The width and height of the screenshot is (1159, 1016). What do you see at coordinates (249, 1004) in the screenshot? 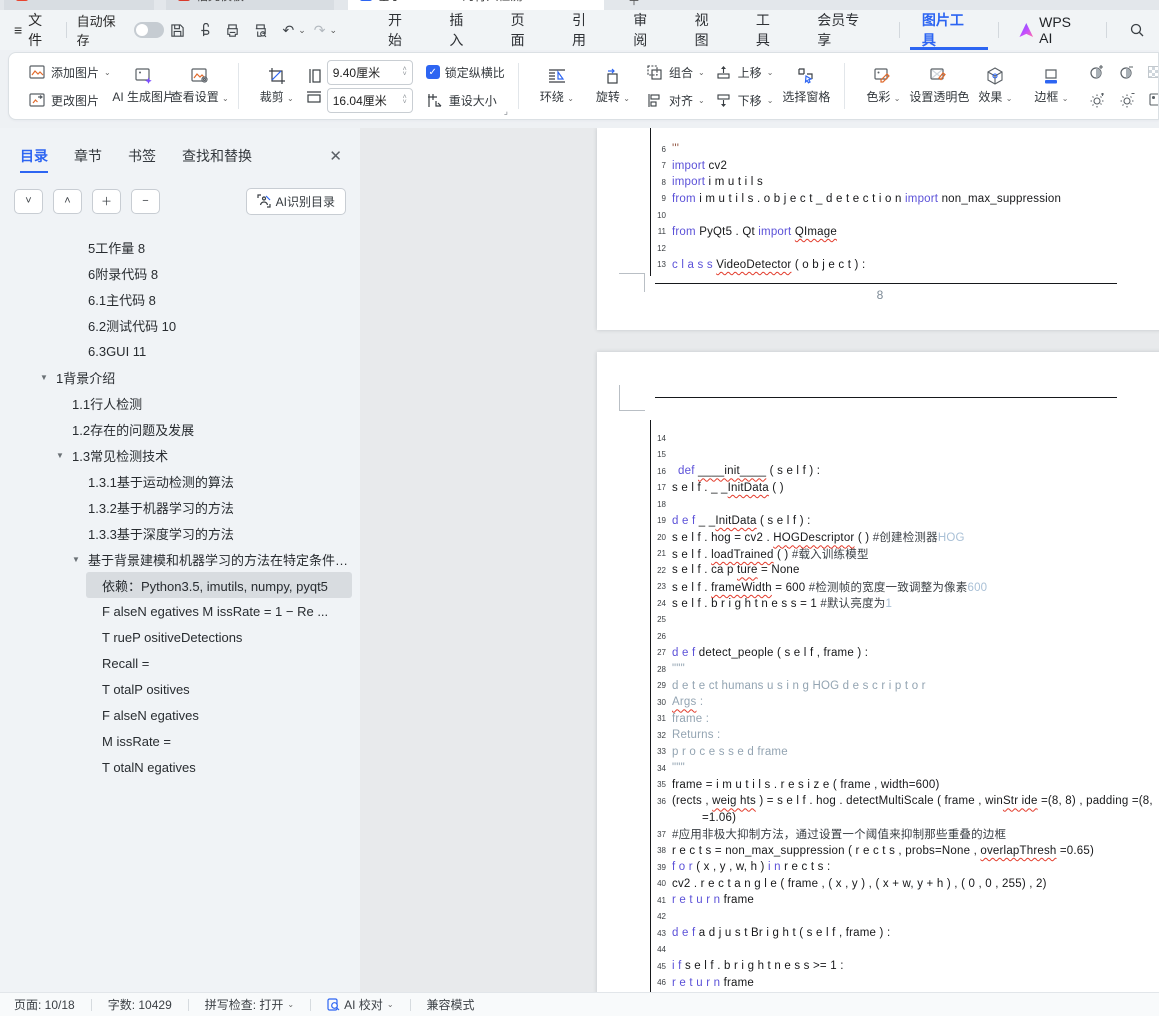
I see `spell-check-control: 拼写检查: 打开 ⌄` at bounding box center [249, 1004].